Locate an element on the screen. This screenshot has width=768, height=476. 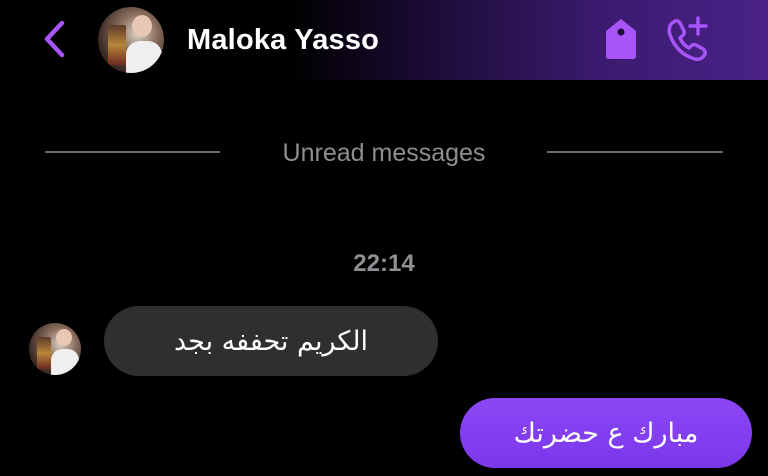
add-call-icon is located at coordinates (687, 38).